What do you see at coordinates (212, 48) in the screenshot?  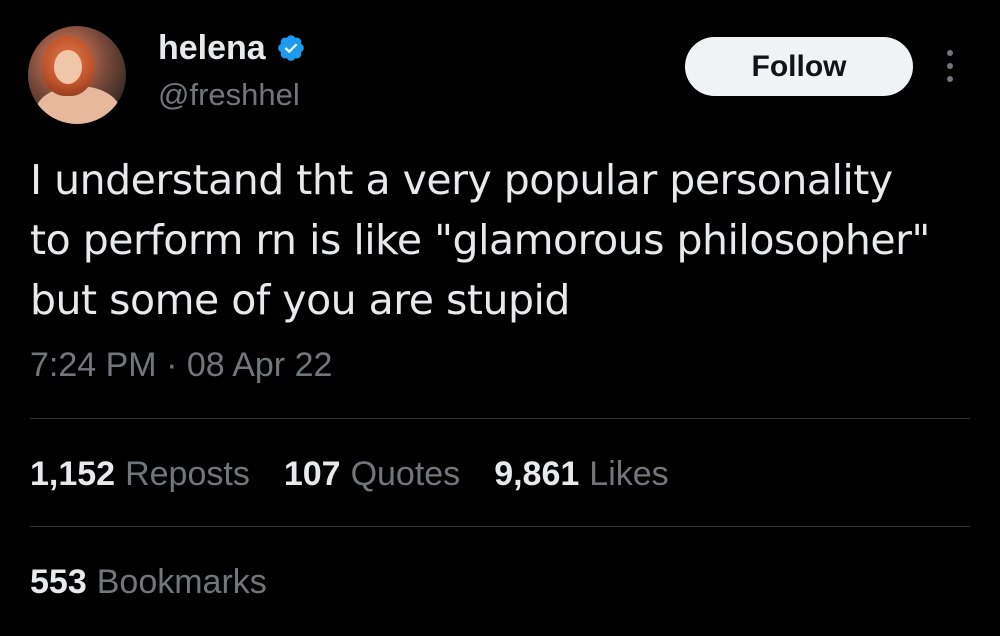 I see `author-display-name: helena` at bounding box center [212, 48].